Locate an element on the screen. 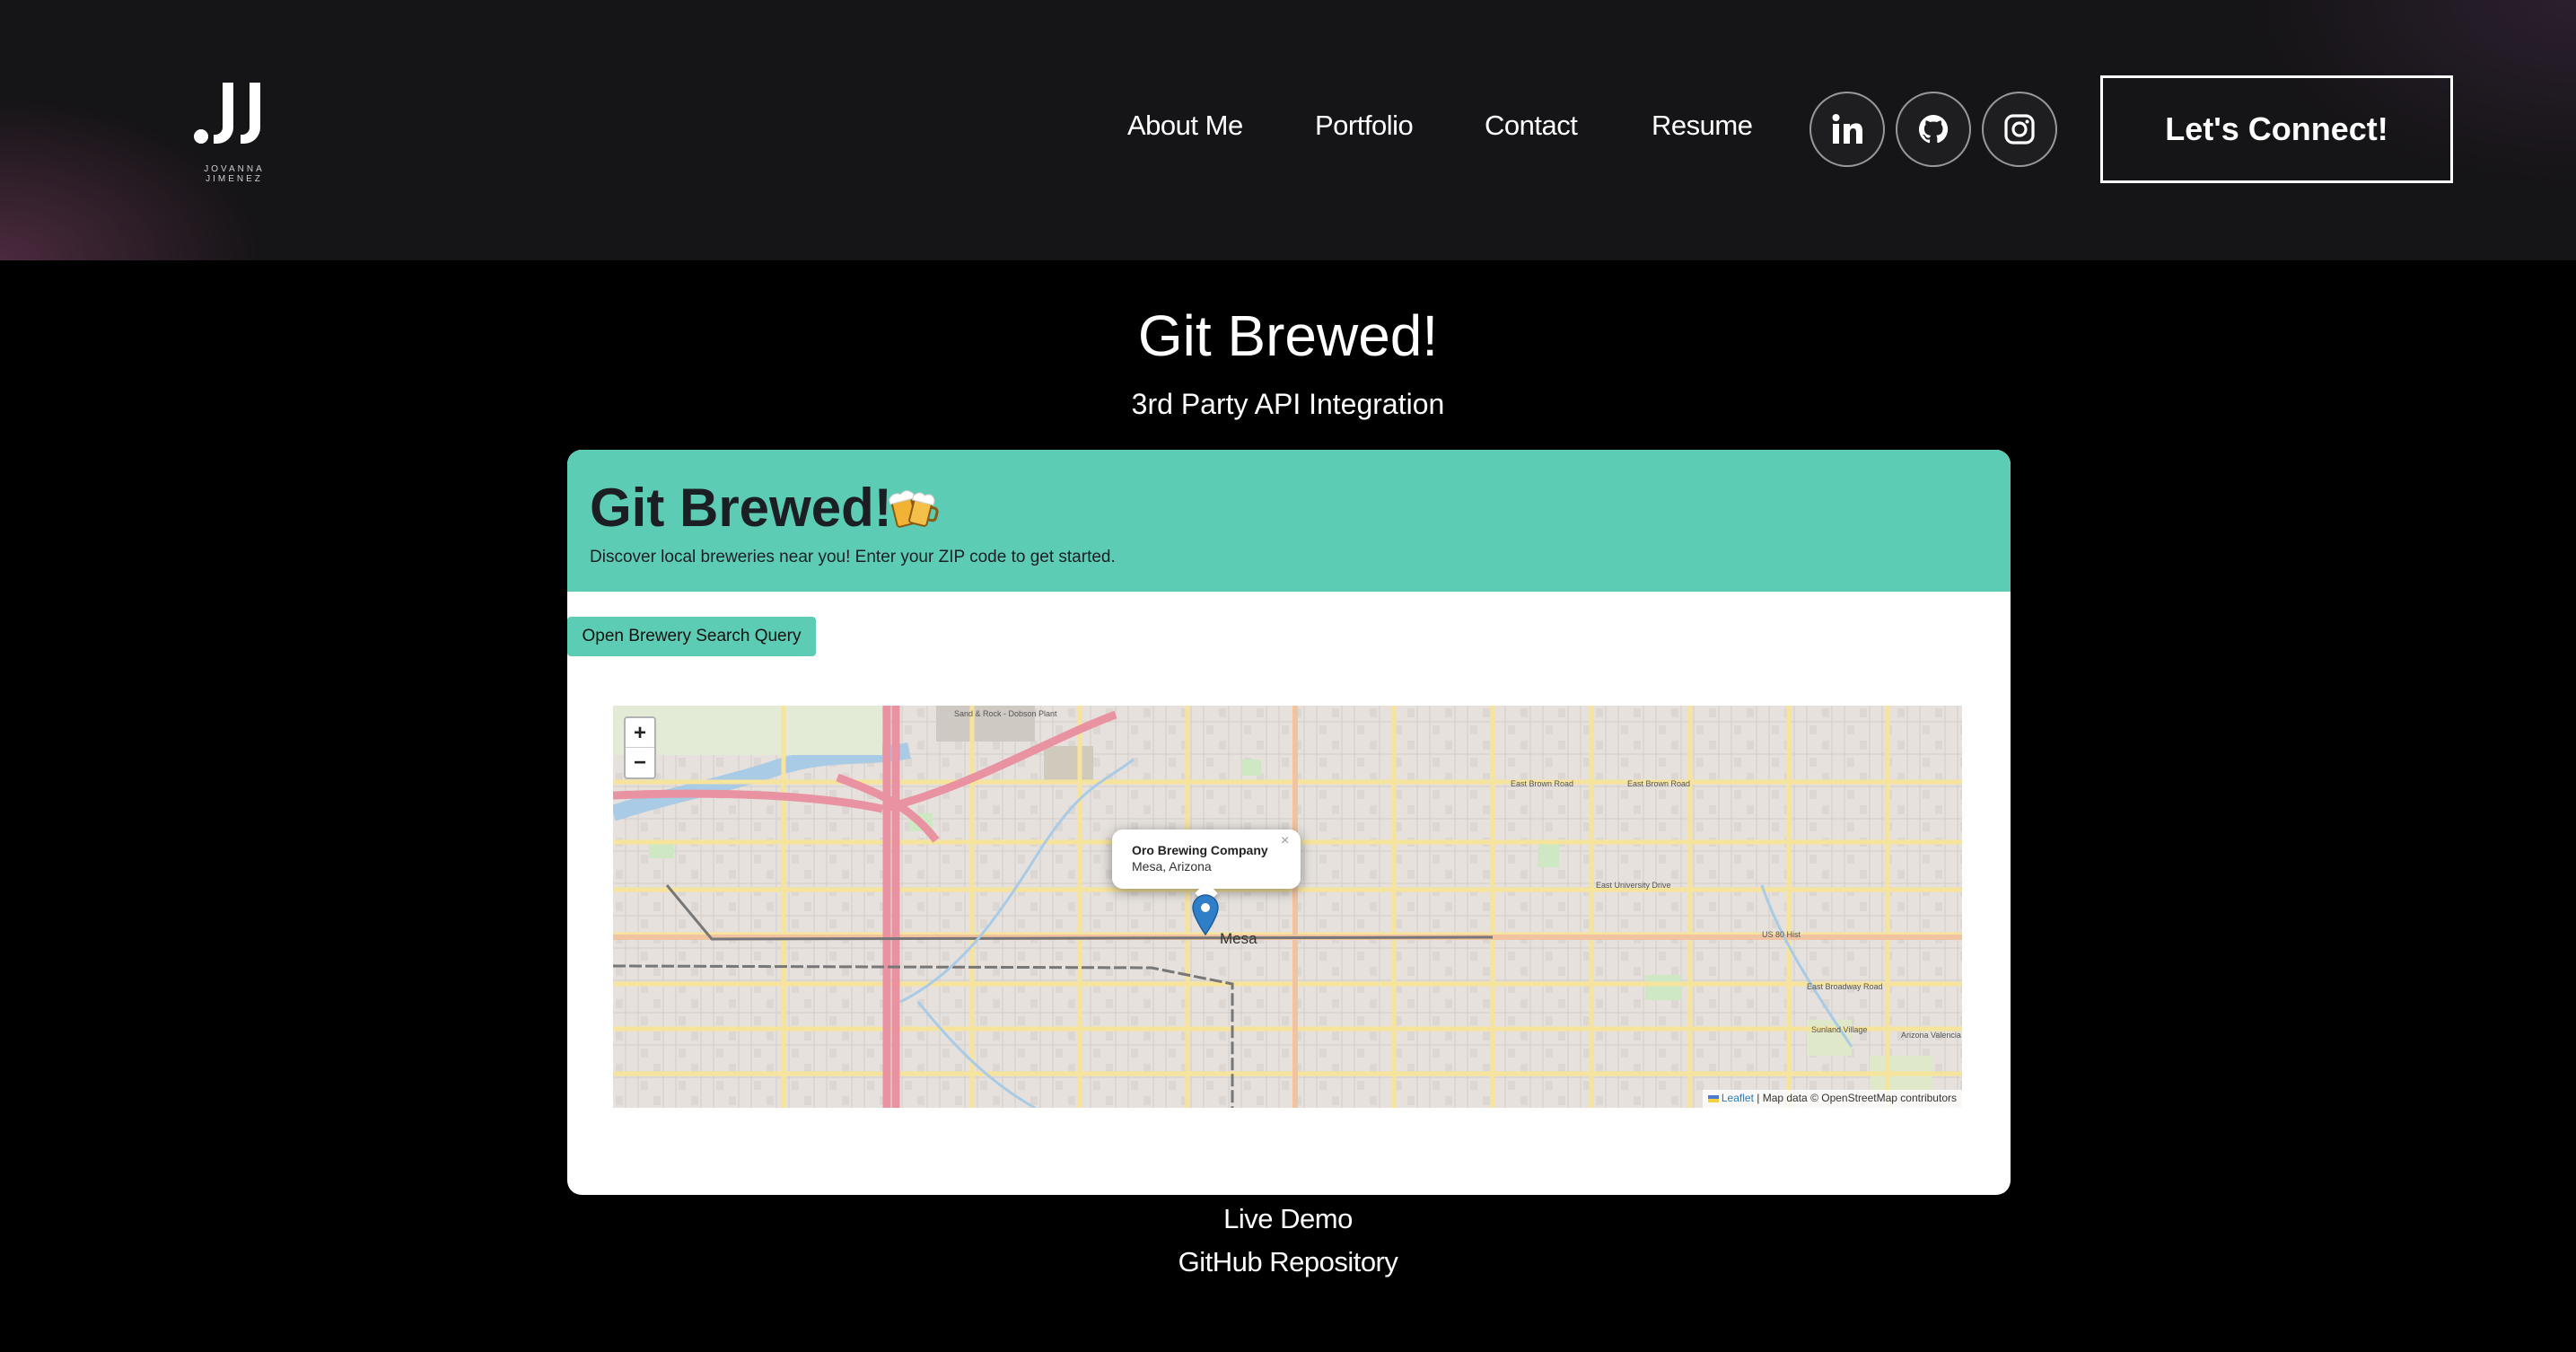 Image resolution: width=2576 pixels, height=1352 pixels. instagram-icon is located at coordinates (2019, 129).